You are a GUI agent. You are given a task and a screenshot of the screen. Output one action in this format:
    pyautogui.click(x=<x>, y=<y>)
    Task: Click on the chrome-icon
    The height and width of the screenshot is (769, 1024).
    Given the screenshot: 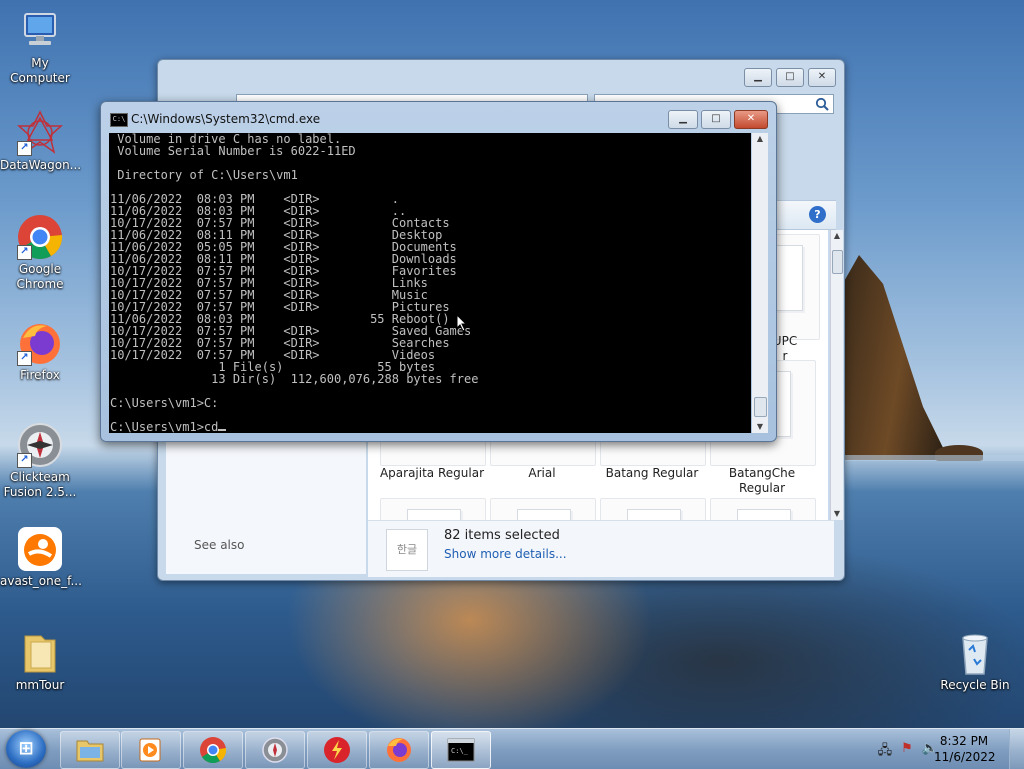 What is the action you would take?
    pyautogui.click(x=213, y=750)
    